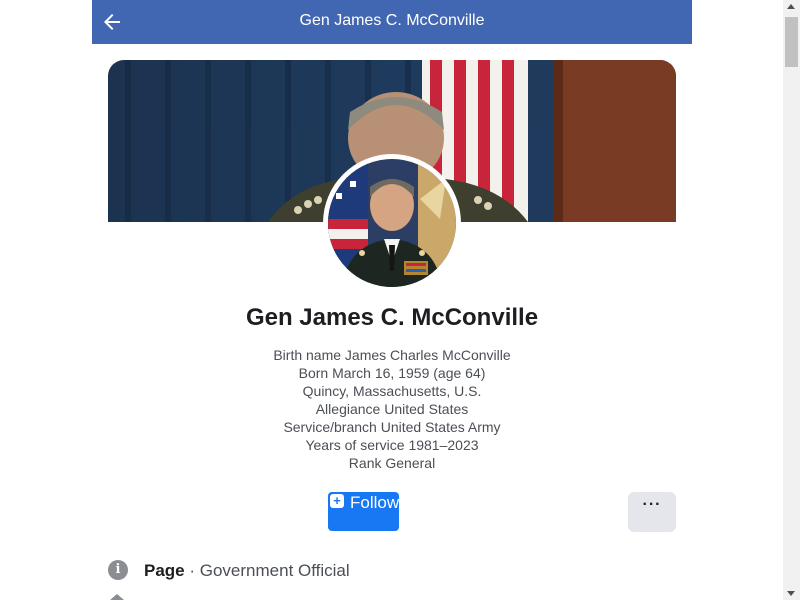 This screenshot has height=600, width=800. What do you see at coordinates (791, 42) in the screenshot?
I see `scrollbar-thumb` at bounding box center [791, 42].